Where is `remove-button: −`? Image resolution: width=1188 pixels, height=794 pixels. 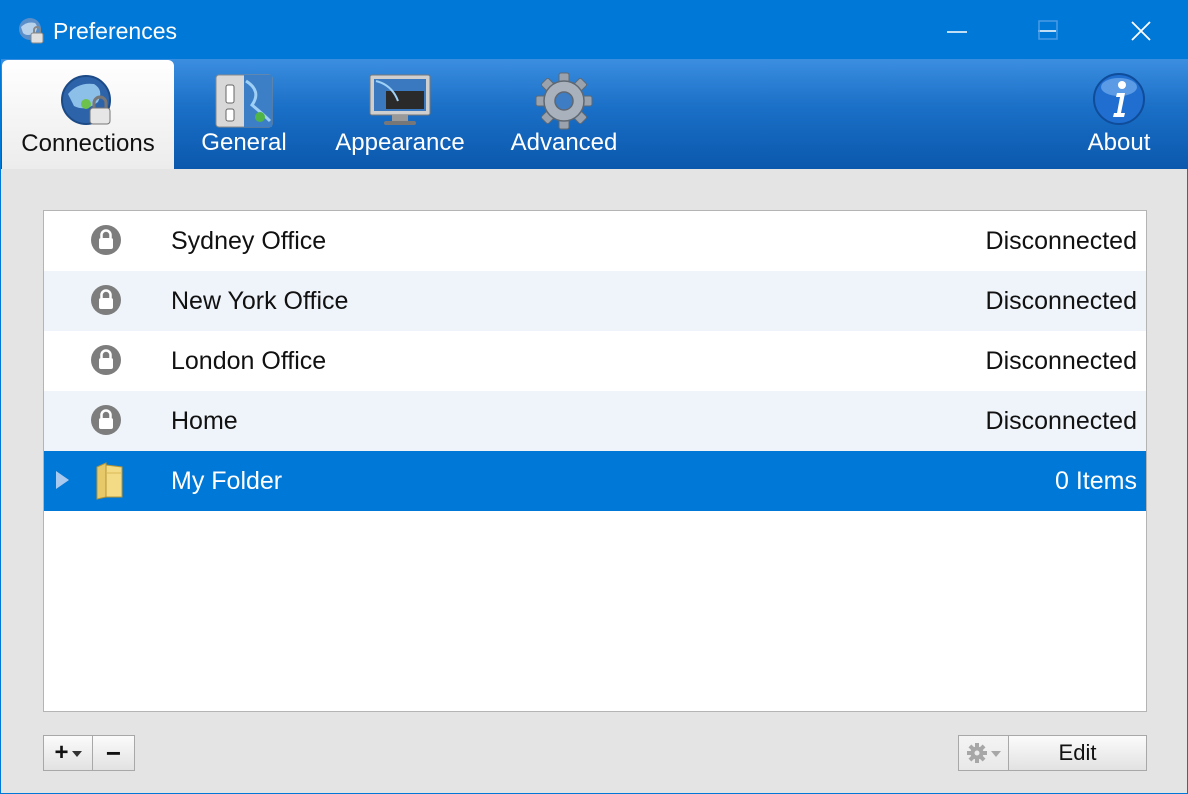
remove-button: − is located at coordinates (113, 753).